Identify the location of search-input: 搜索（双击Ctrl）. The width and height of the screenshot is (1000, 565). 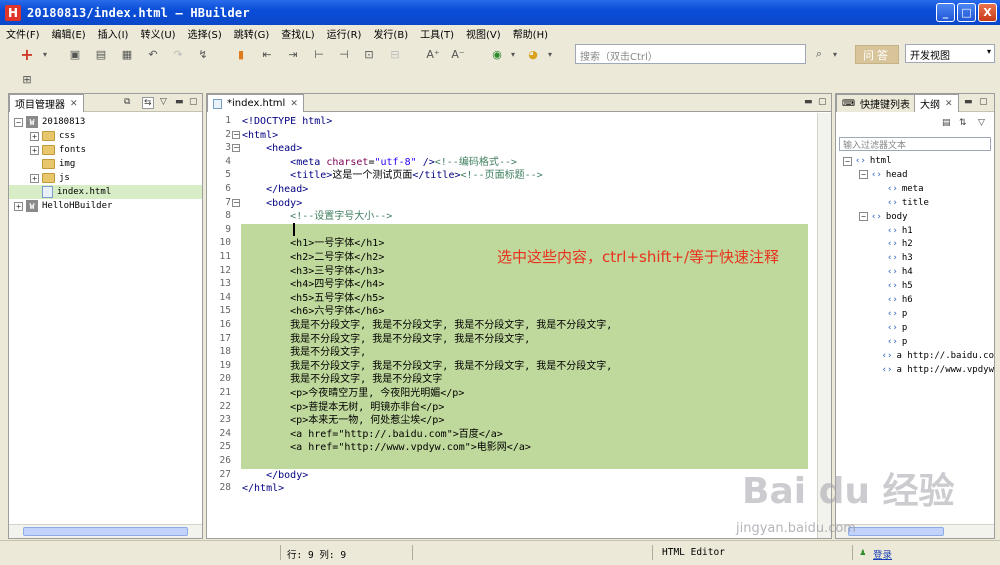
(690, 54).